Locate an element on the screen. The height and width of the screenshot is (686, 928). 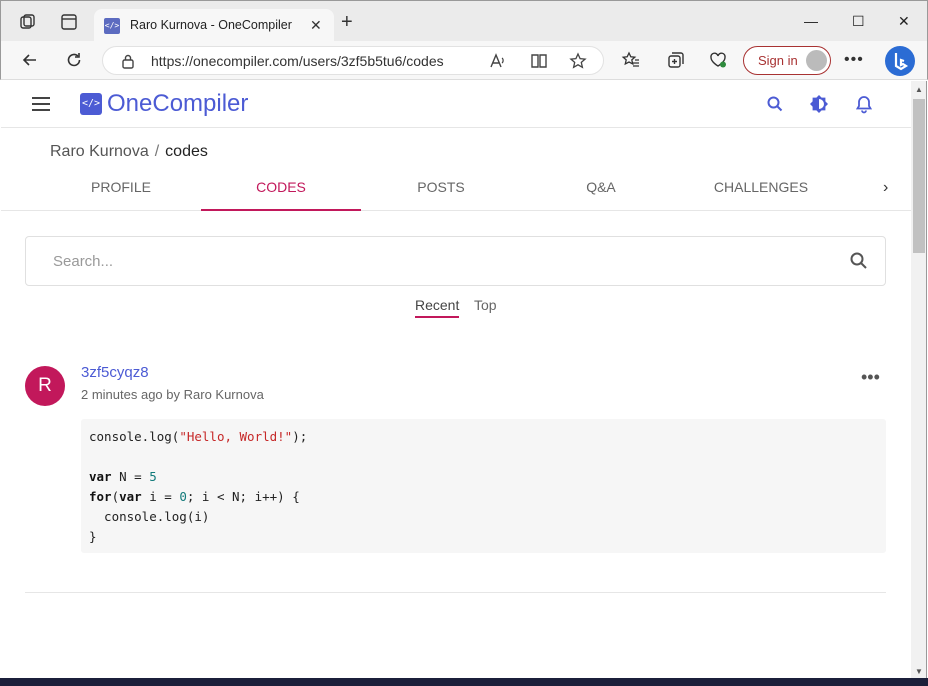
code-line: console.log(i) is located at coordinates (149, 516).